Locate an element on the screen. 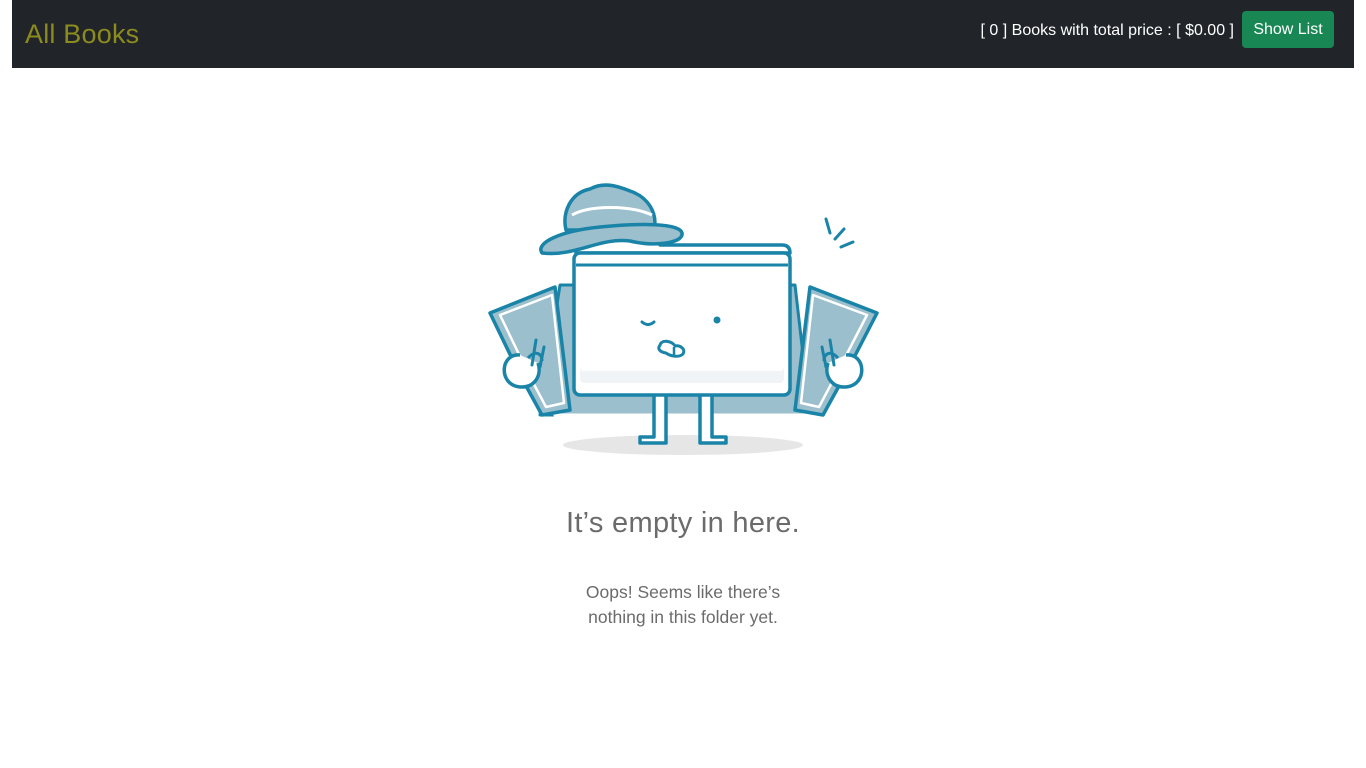 The image size is (1366, 768). cart-count: [ 0 ] is located at coordinates (994, 30).